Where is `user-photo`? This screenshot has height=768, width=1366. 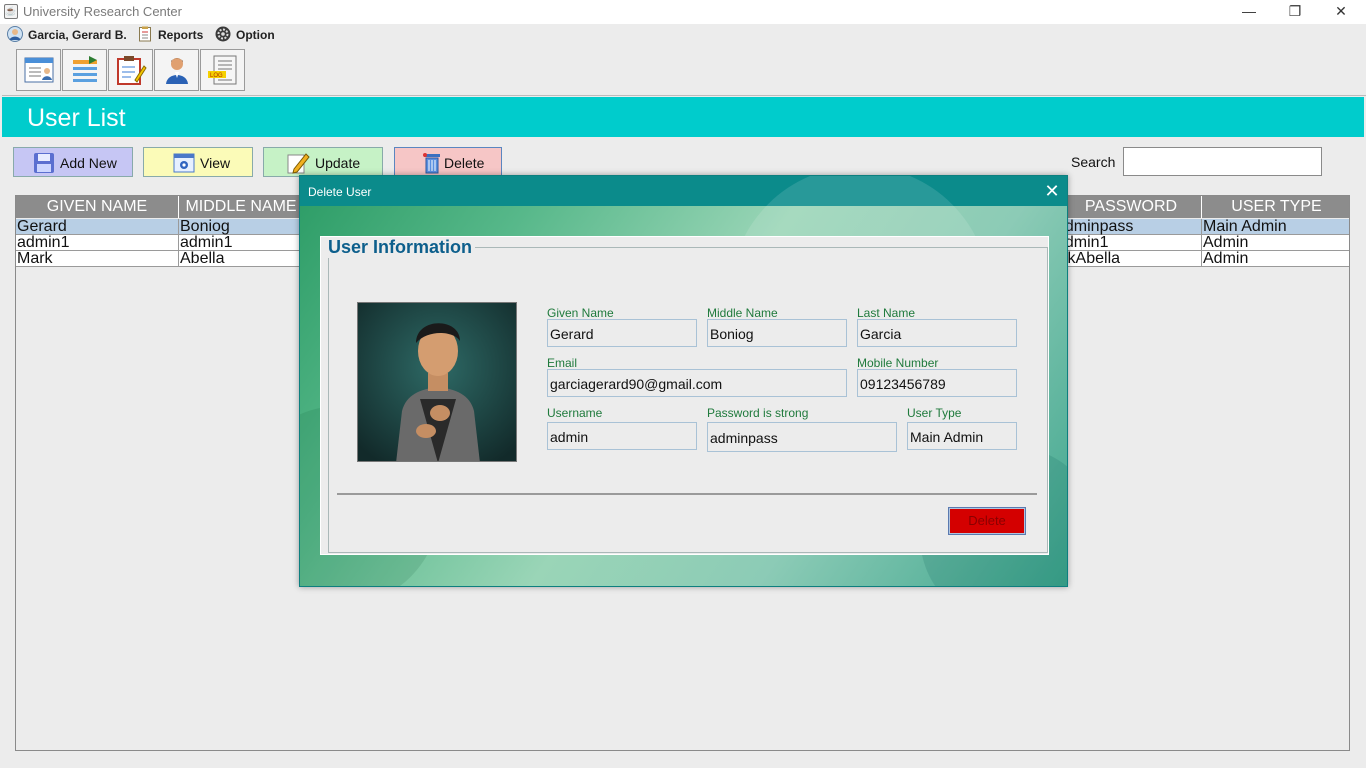 user-photo is located at coordinates (437, 382).